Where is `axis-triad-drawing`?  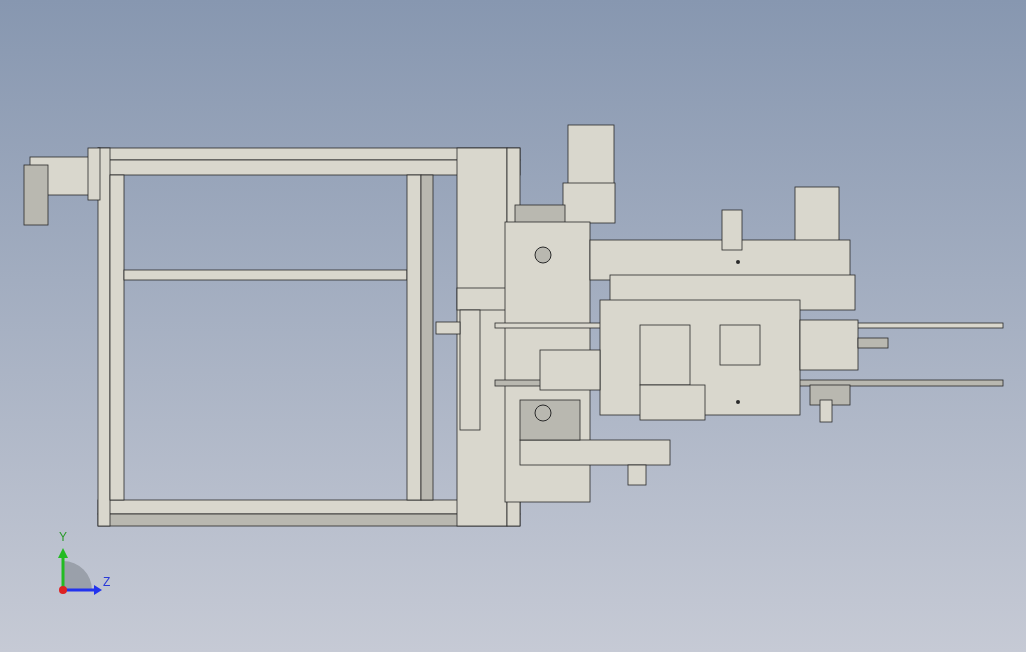
axis-triad-drawing is located at coordinates (80, 571).